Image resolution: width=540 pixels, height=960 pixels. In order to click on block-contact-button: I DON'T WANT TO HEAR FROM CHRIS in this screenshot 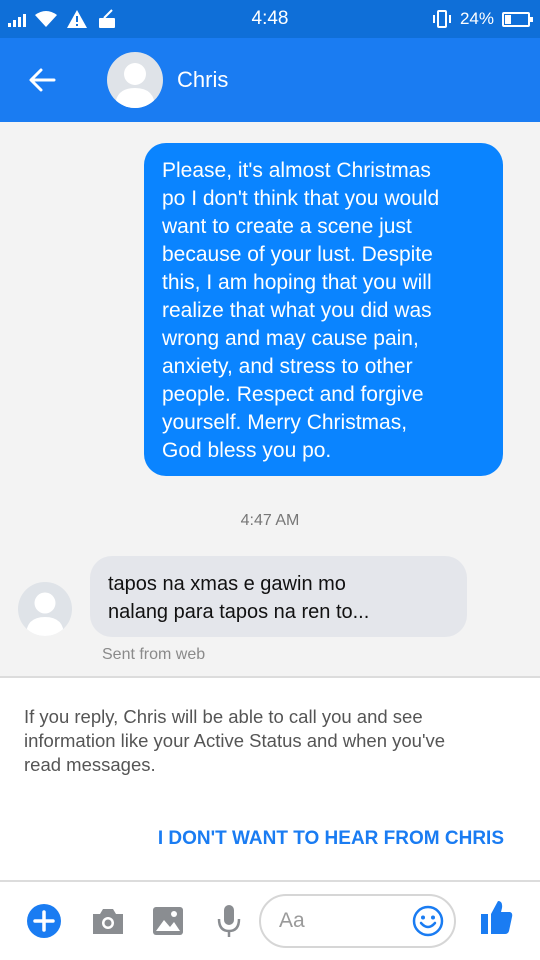, I will do `click(331, 839)`.